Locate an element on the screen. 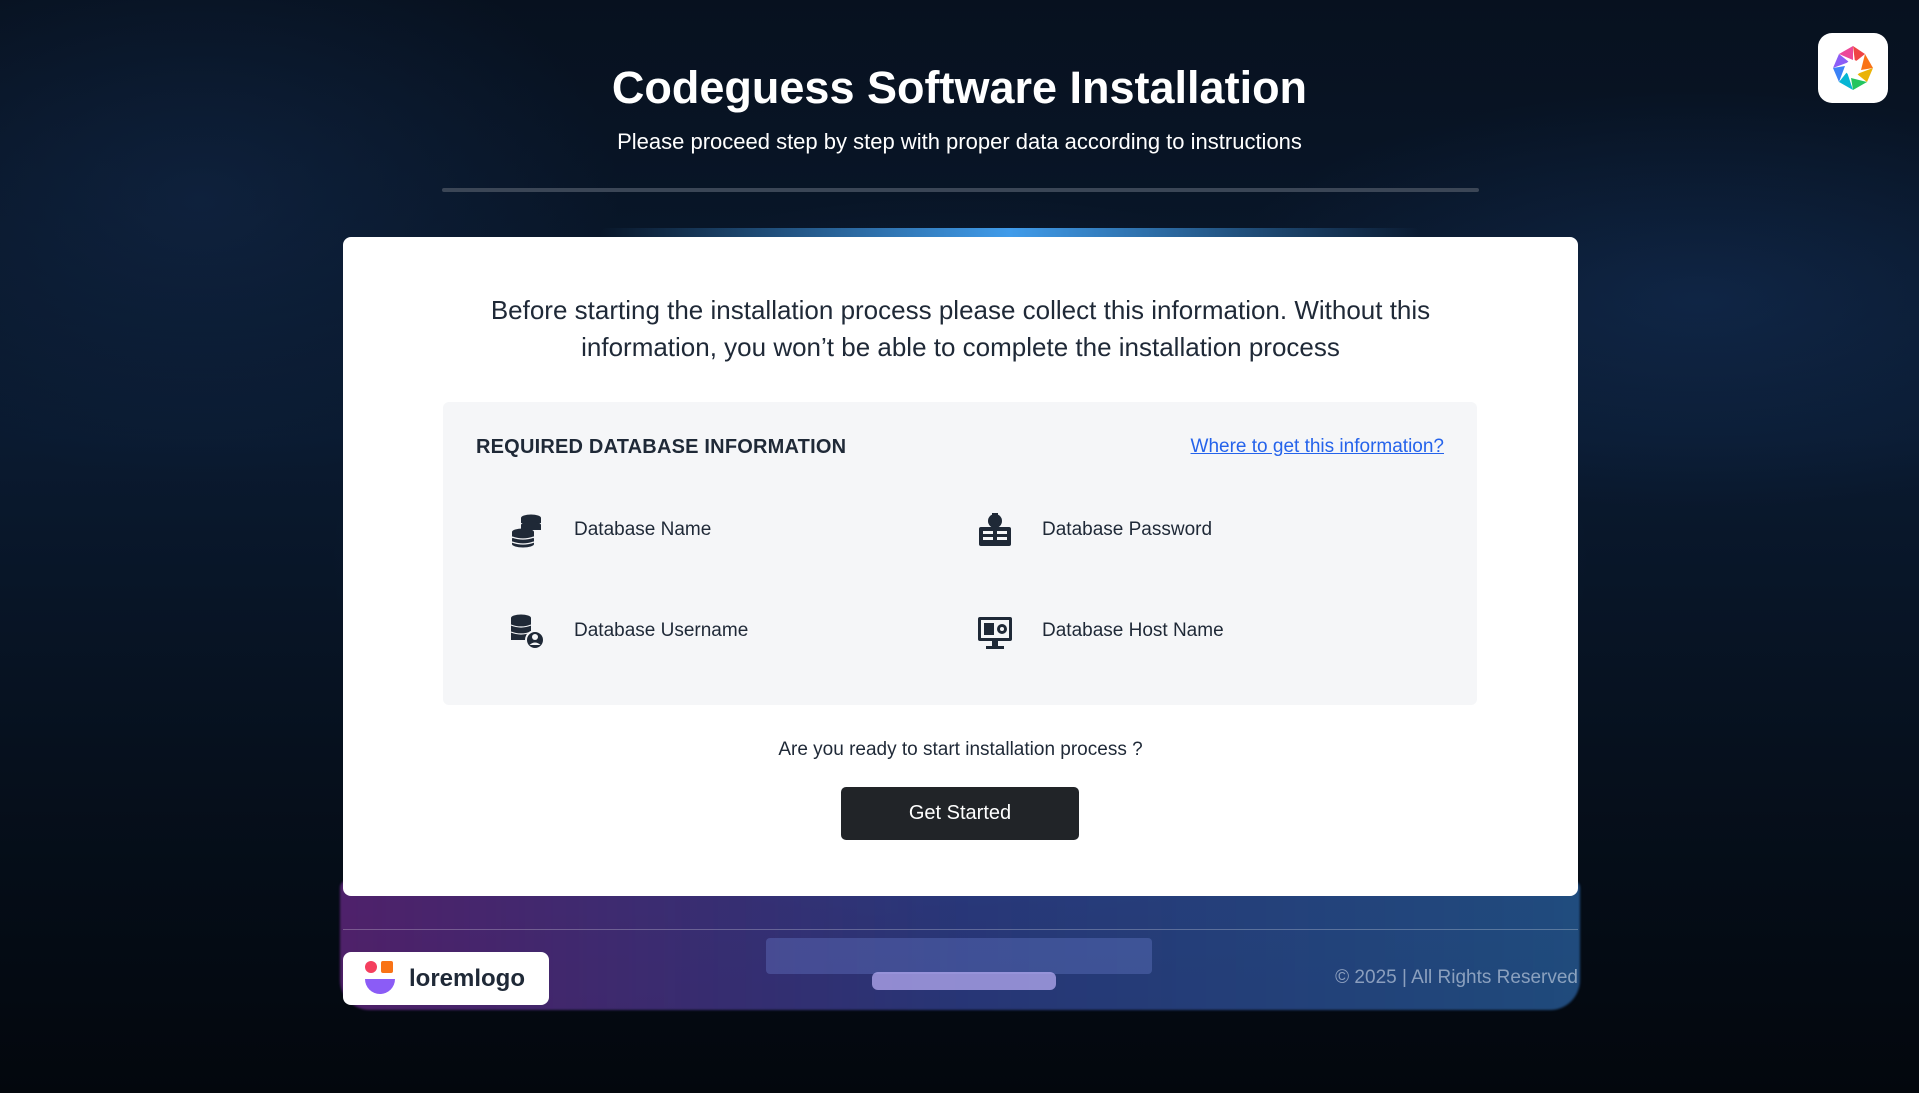 This screenshot has width=1919, height=1093. laptop-trackpad-background is located at coordinates (959, 956).